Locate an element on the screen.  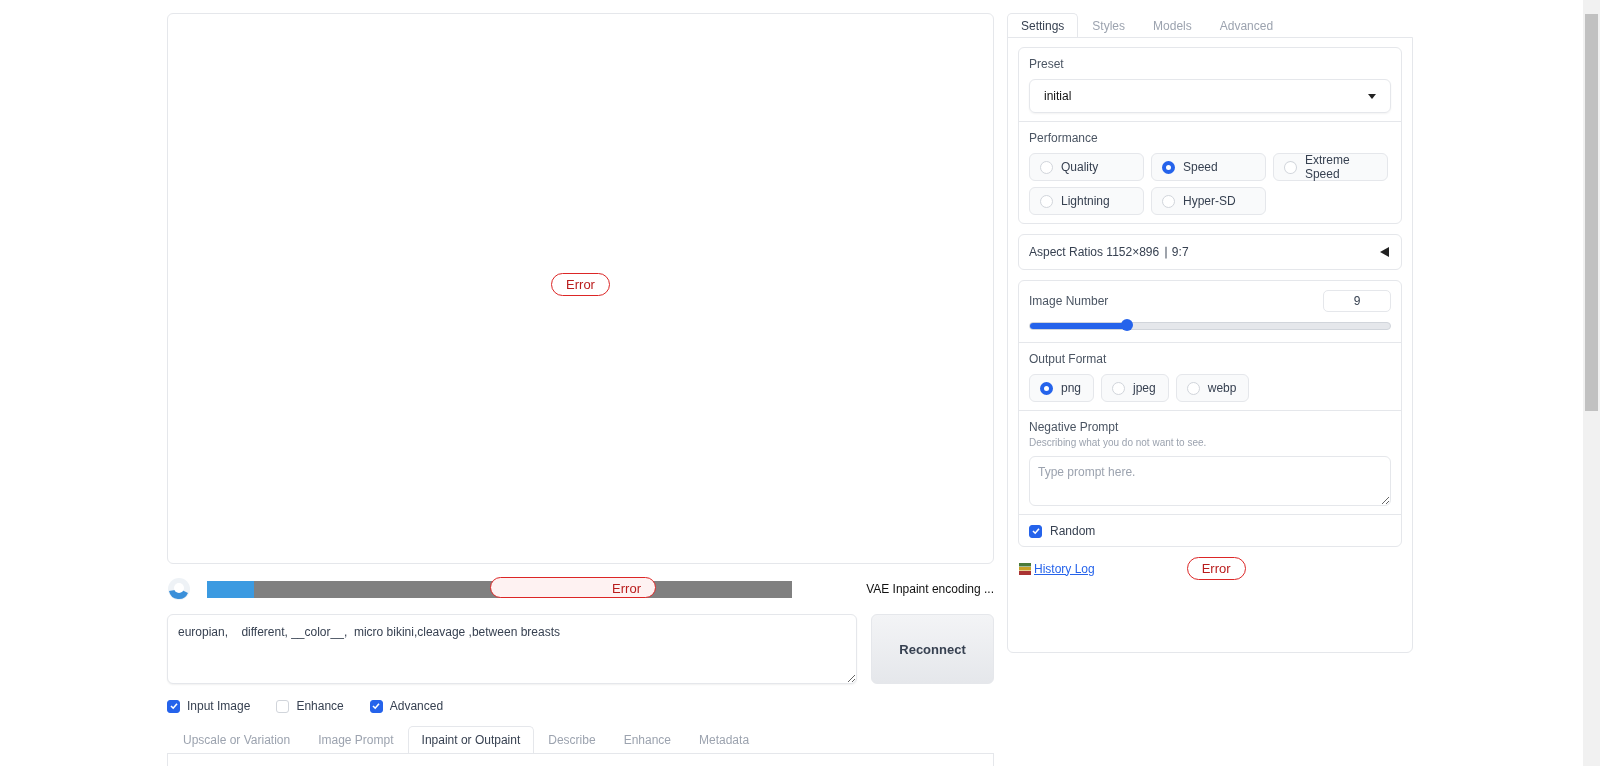
scrollbar is located at coordinates (1591, 383).